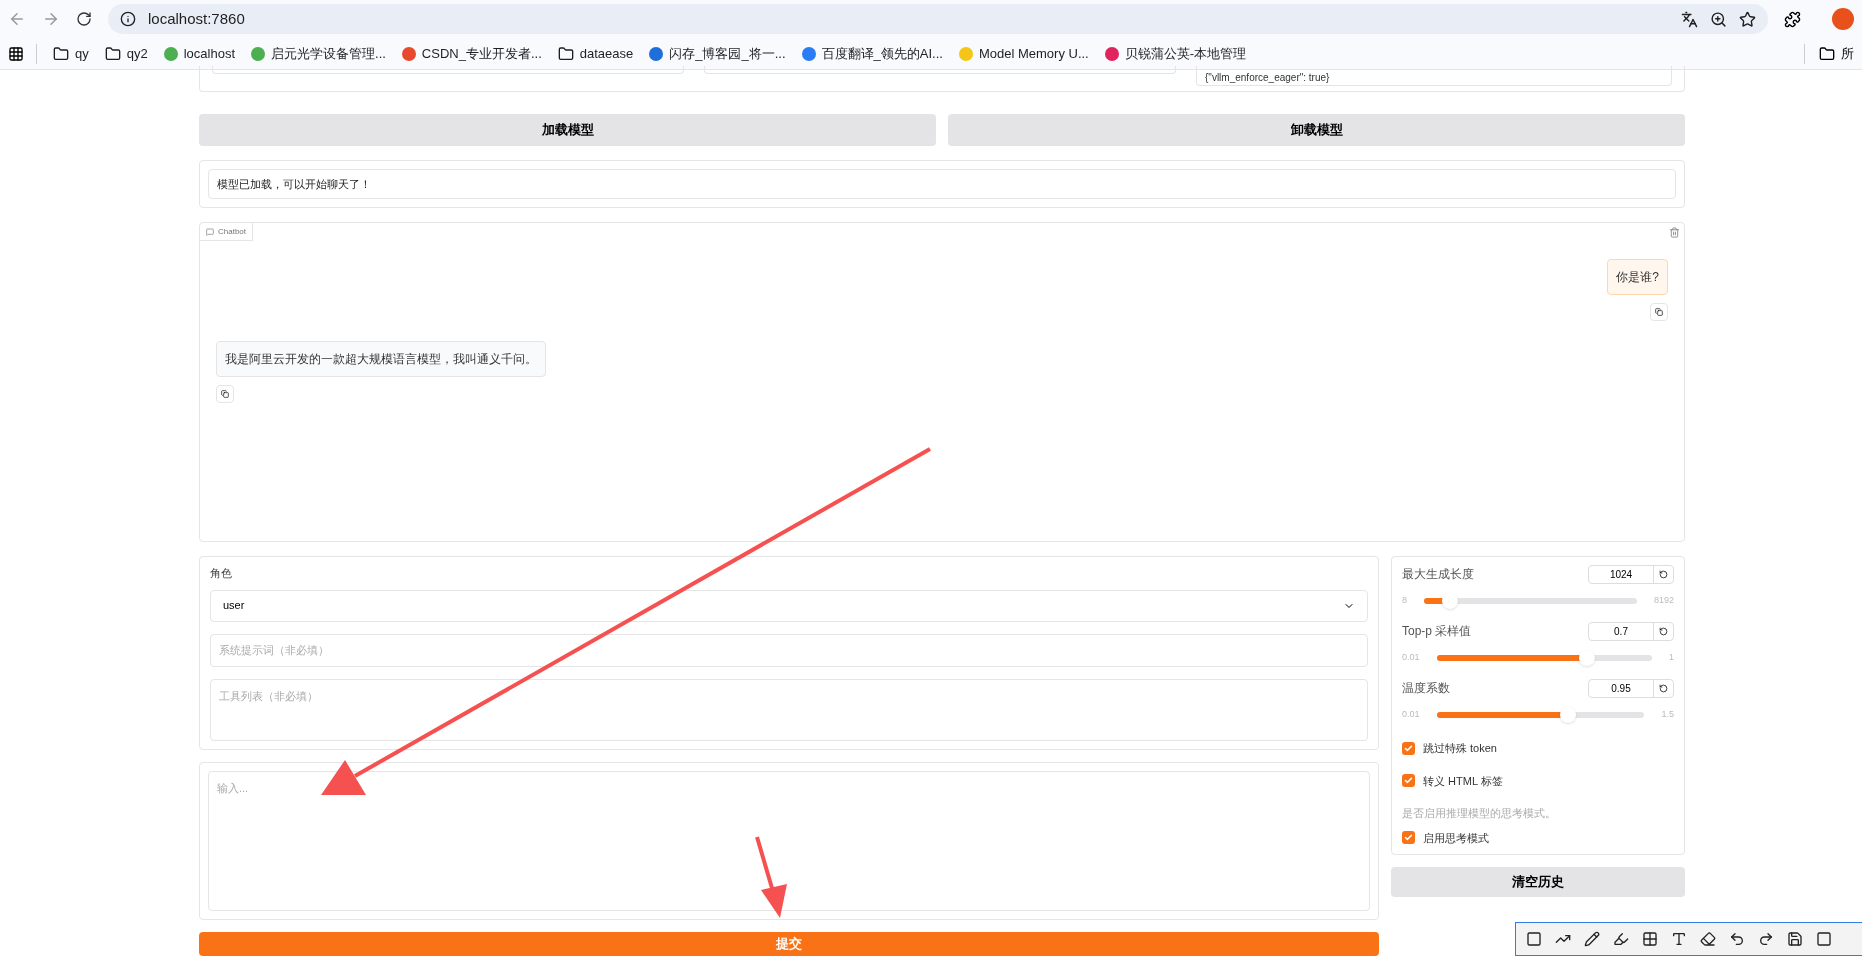 This screenshot has width=1862, height=963. What do you see at coordinates (938, 19) in the screenshot?
I see `address-bar: localhost:7860` at bounding box center [938, 19].